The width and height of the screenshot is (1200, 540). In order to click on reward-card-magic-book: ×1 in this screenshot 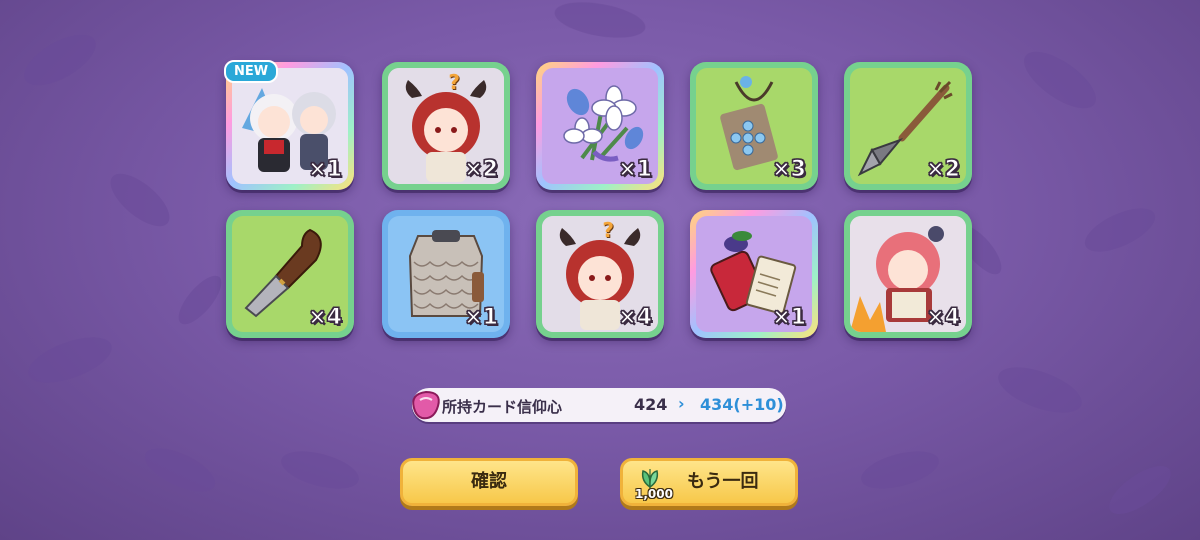, I will do `click(754, 274)`.